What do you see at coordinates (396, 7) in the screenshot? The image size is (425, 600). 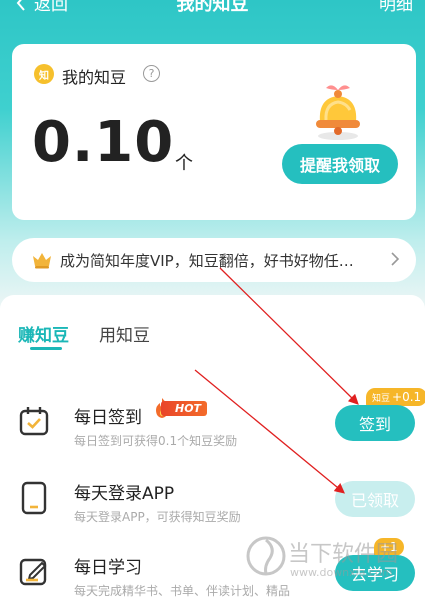 I see `detail-link: 明细` at bounding box center [396, 7].